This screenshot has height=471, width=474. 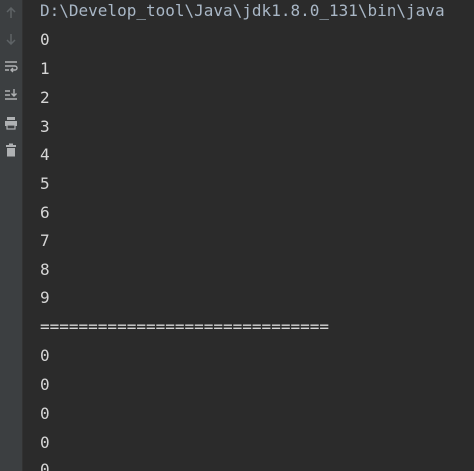 I want to click on print-icon, so click(x=11, y=123).